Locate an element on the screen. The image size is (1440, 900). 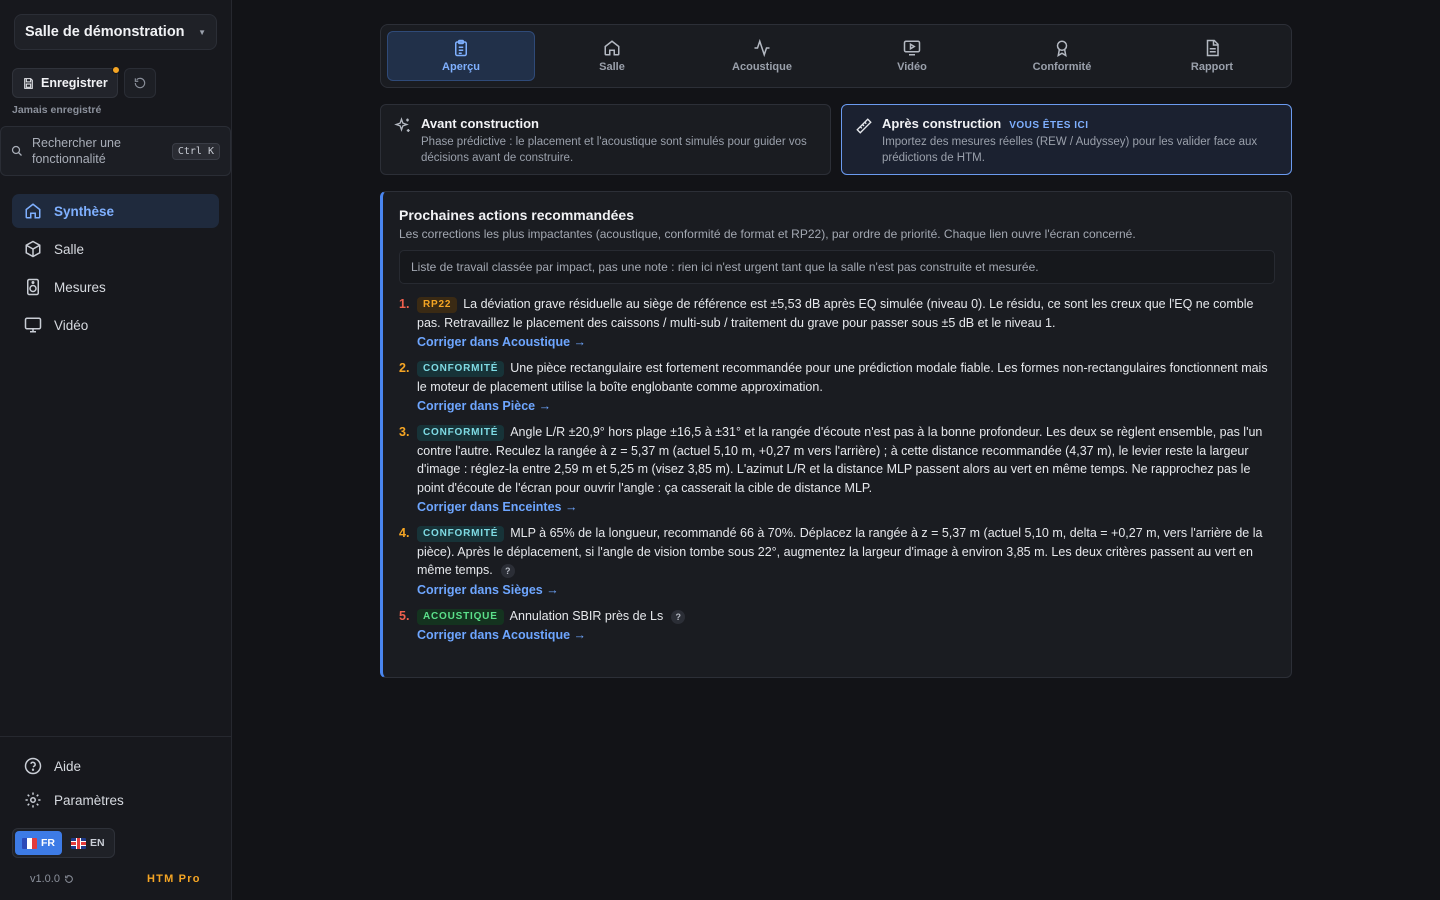
phase-title-text: Après construction is located at coordinates (942, 123).